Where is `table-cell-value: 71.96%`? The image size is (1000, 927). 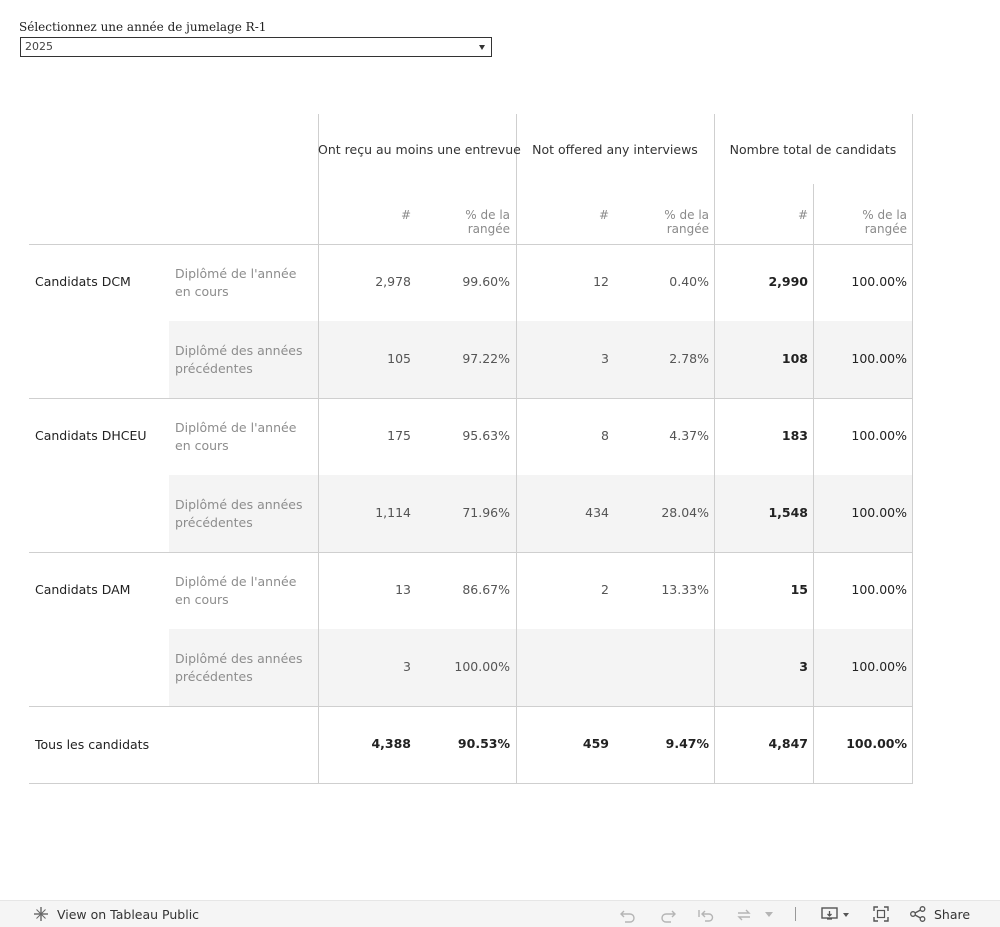
table-cell-value: 71.96% is located at coordinates (486, 512).